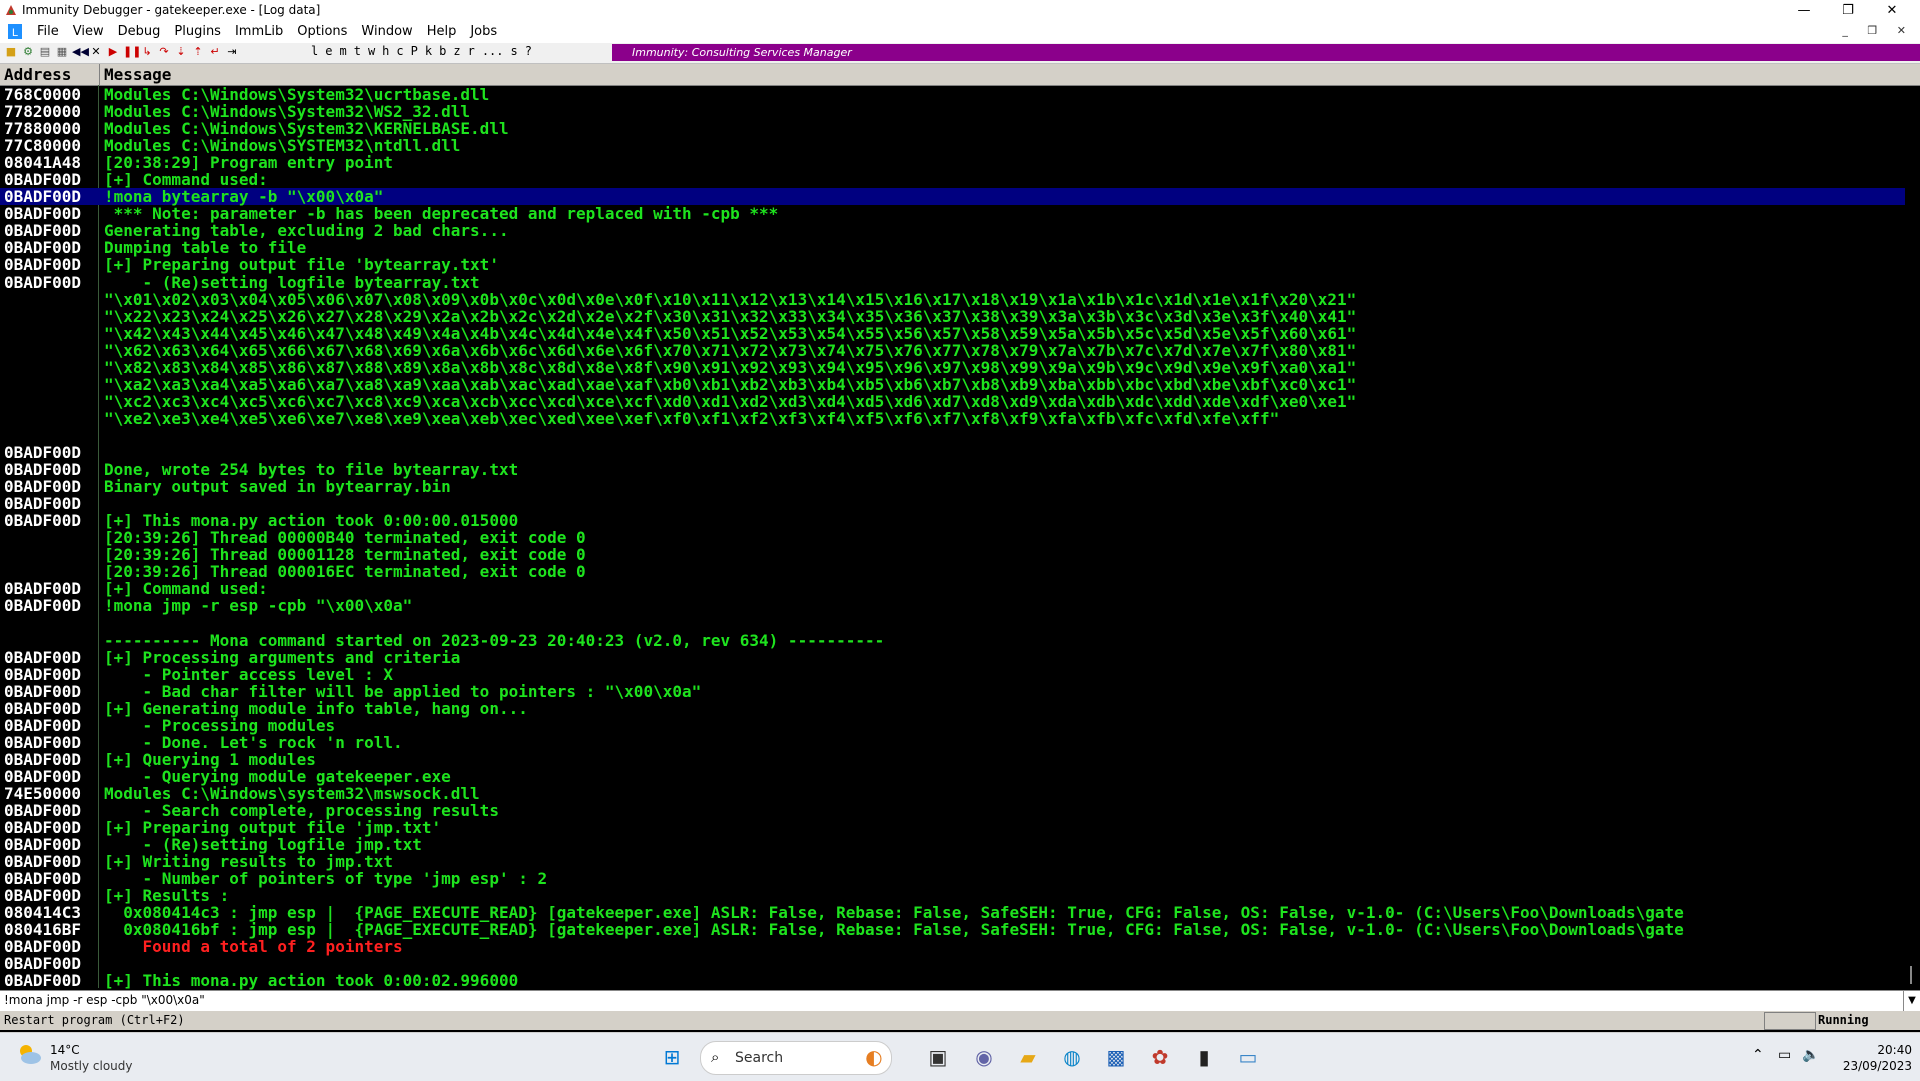 The width and height of the screenshot is (1920, 1081). Describe the element at coordinates (1912, 537) in the screenshot. I see `scrollbar` at that location.